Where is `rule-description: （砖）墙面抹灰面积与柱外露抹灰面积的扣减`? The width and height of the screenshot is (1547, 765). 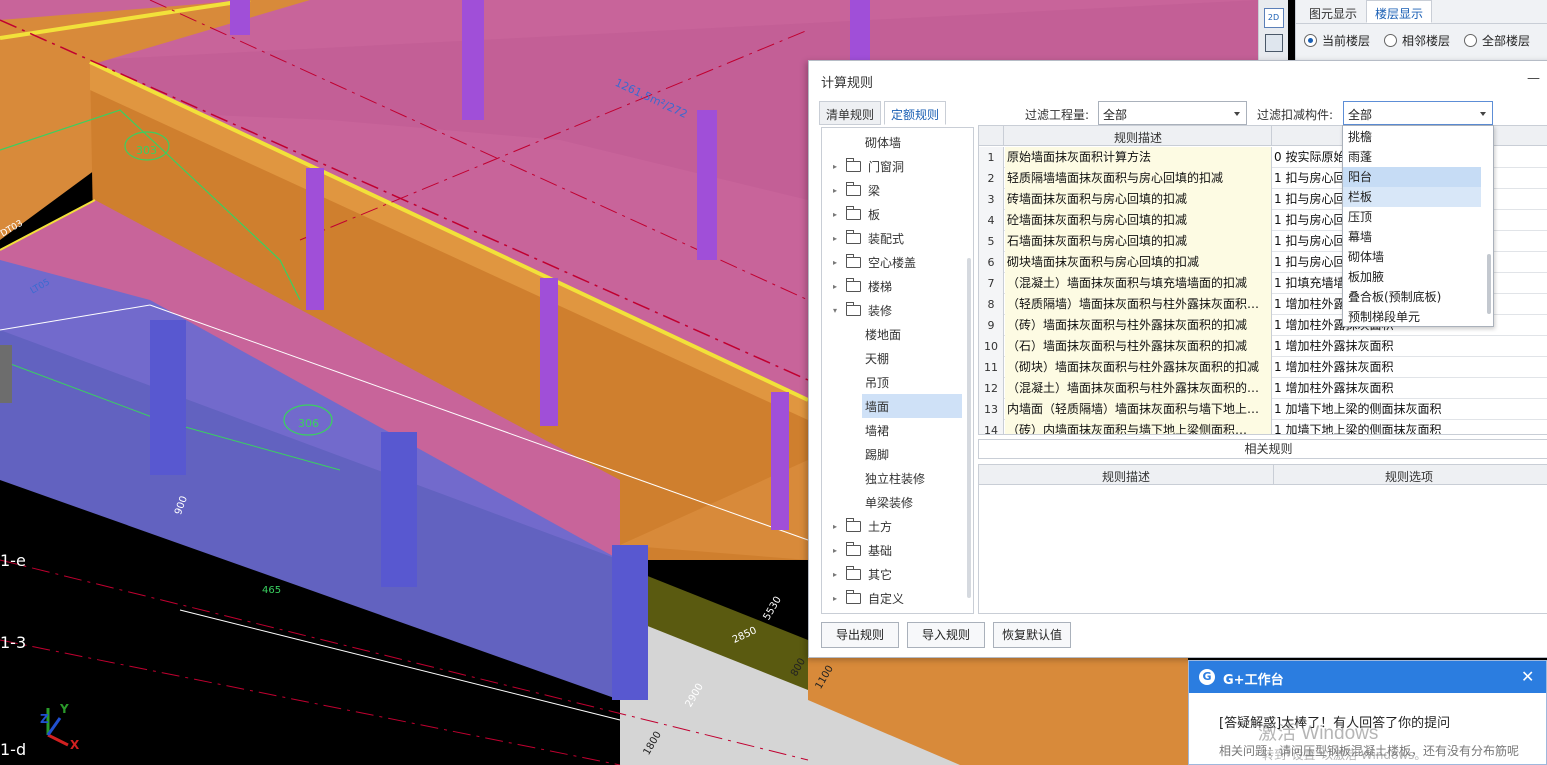
rule-description: （砖）墙面抹灰面积与柱外露抹灰面积的扣减 is located at coordinates (1138, 325).